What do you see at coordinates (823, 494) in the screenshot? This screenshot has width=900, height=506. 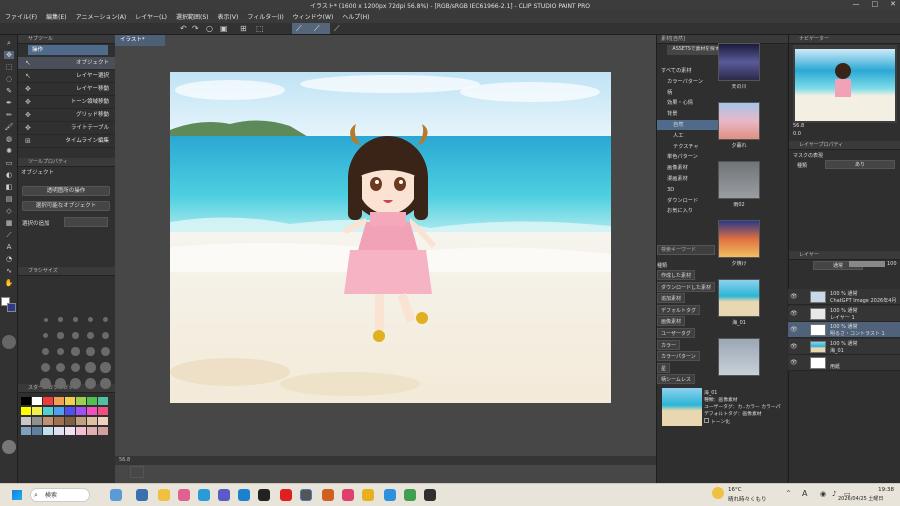 I see `network-icon: ◉` at bounding box center [823, 494].